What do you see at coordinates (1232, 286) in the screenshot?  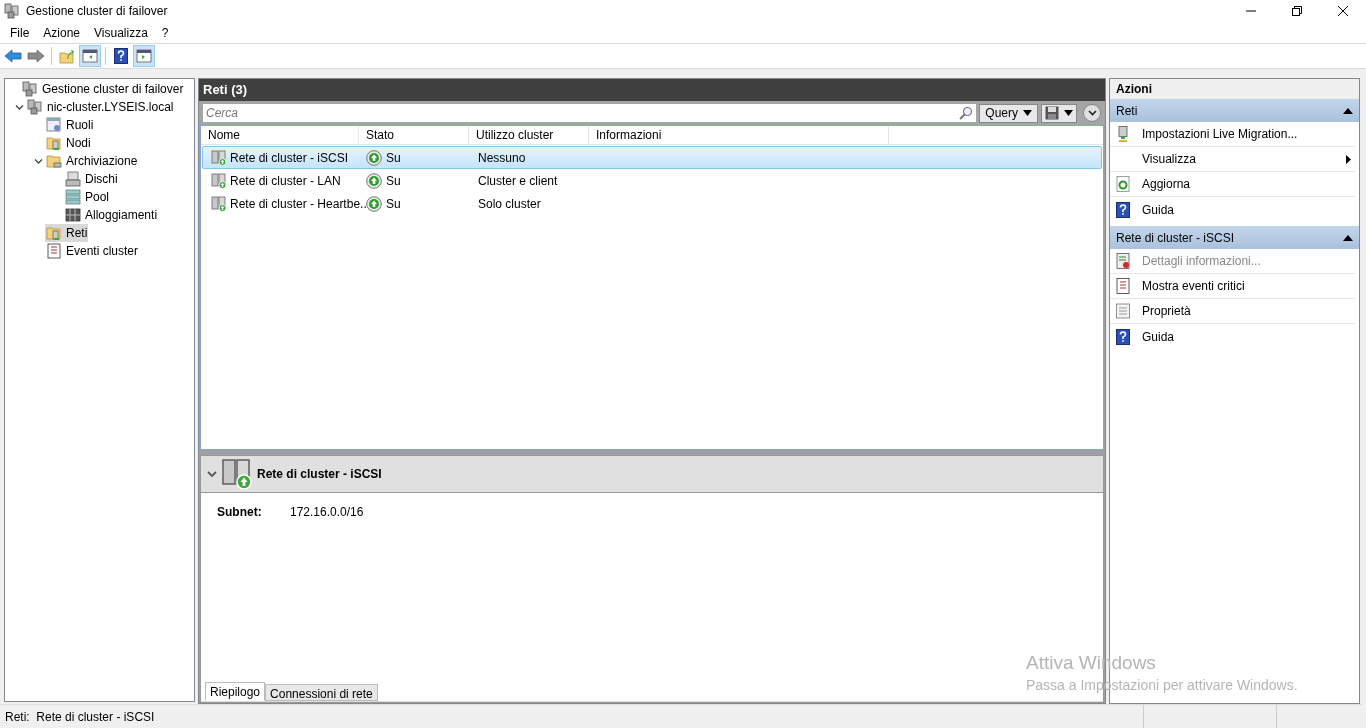 I see `action-item: Mostra eventi critici` at bounding box center [1232, 286].